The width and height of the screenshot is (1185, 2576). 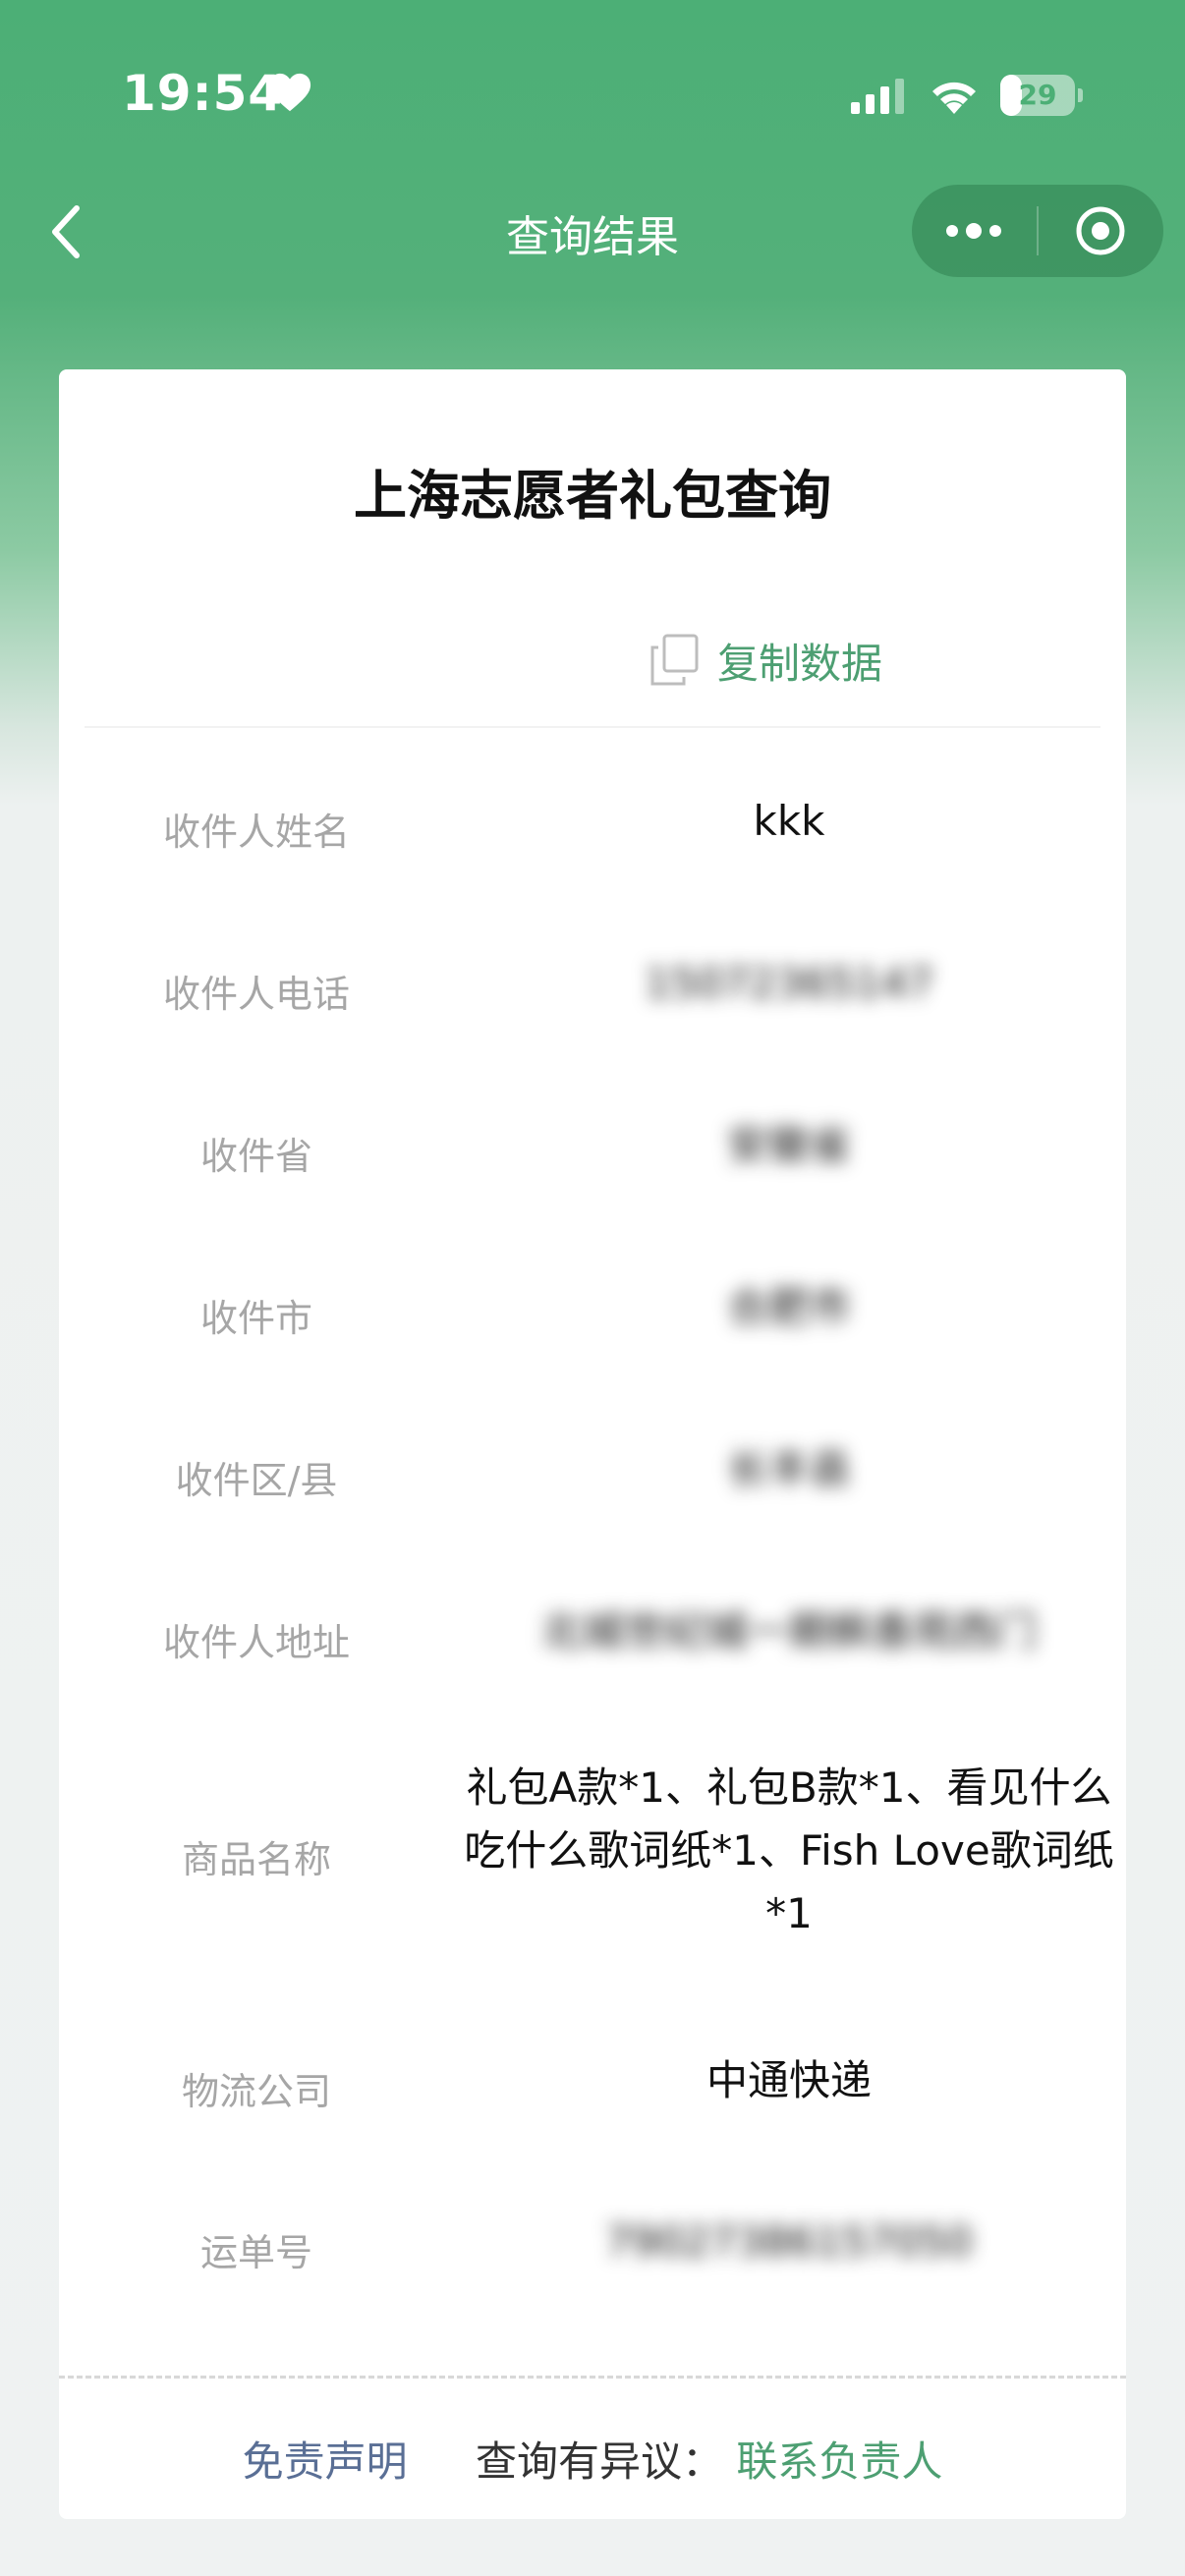 What do you see at coordinates (256, 994) in the screenshot?
I see `field-label: 收件人电话` at bounding box center [256, 994].